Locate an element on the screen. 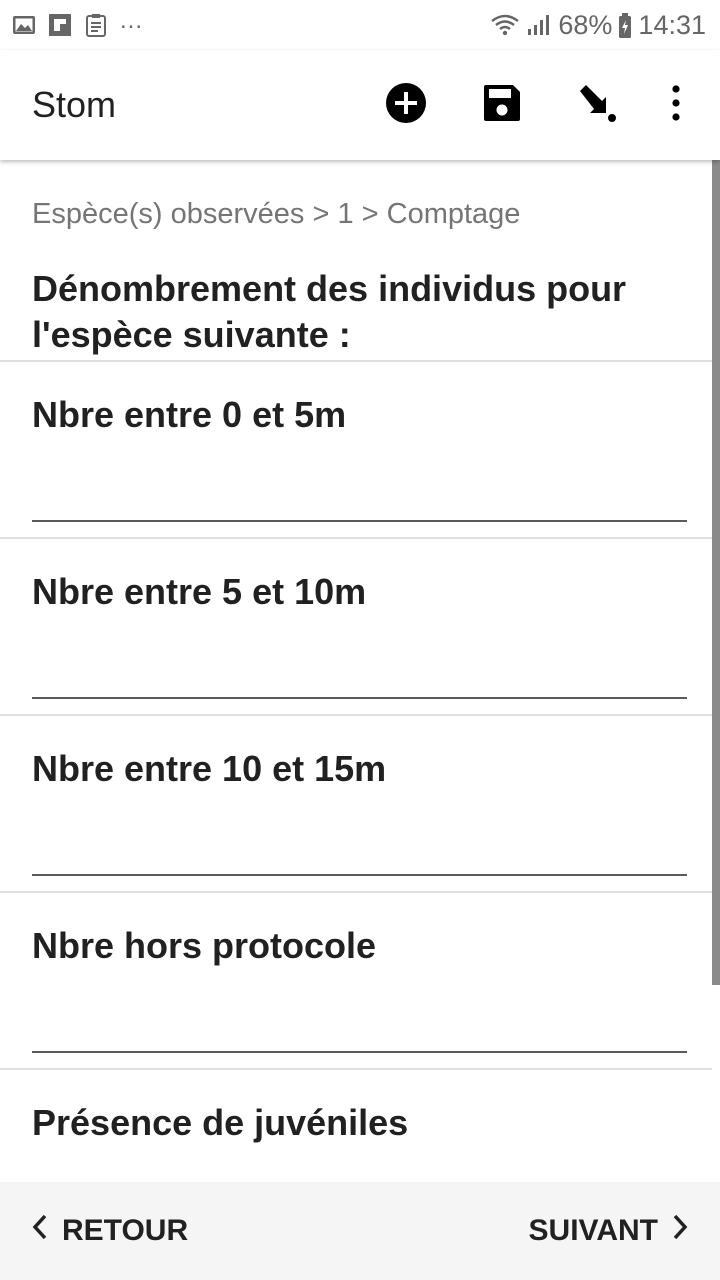 The width and height of the screenshot is (720, 1280). app-bar: Stom is located at coordinates (360, 105).